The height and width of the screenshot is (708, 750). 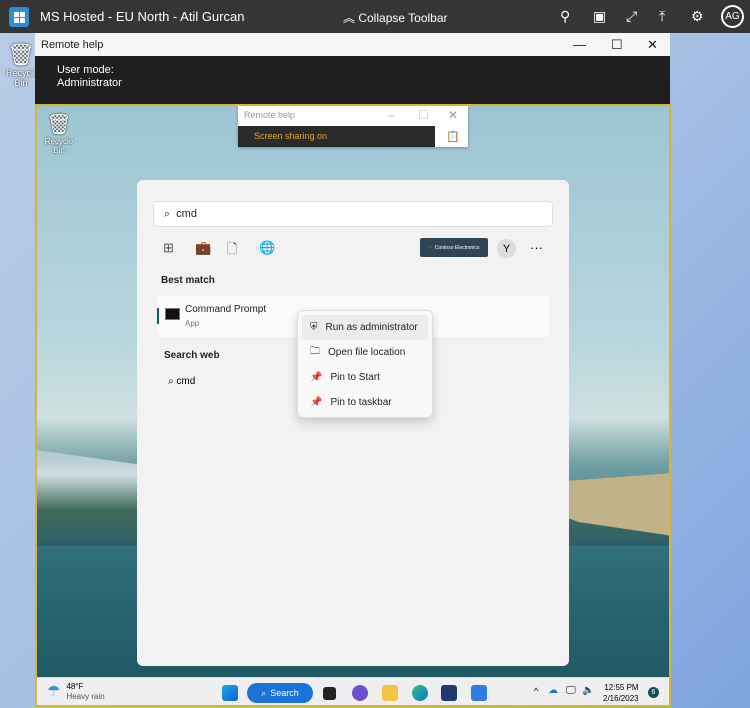 I want to click on taskbar-search-button: ⌕ Search, so click(x=280, y=693).